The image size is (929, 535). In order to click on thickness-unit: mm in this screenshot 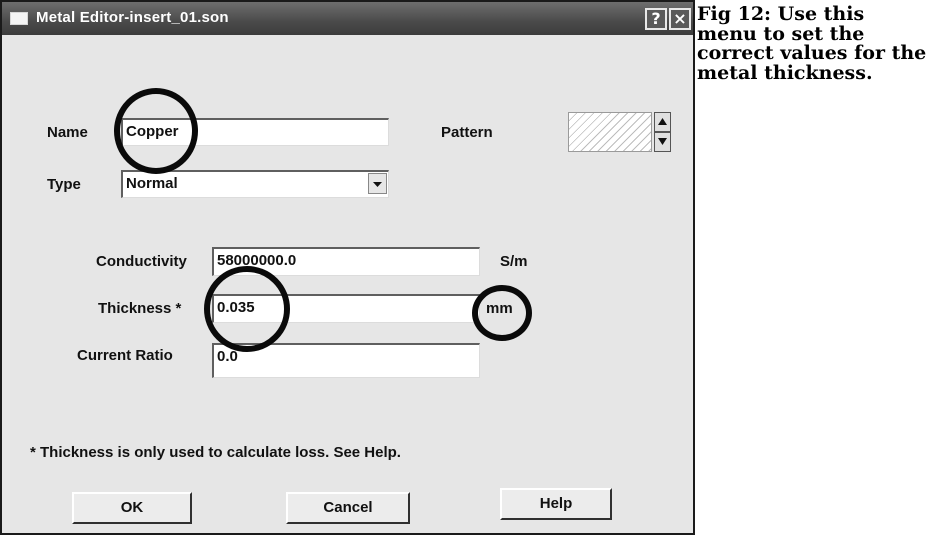, I will do `click(499, 308)`.